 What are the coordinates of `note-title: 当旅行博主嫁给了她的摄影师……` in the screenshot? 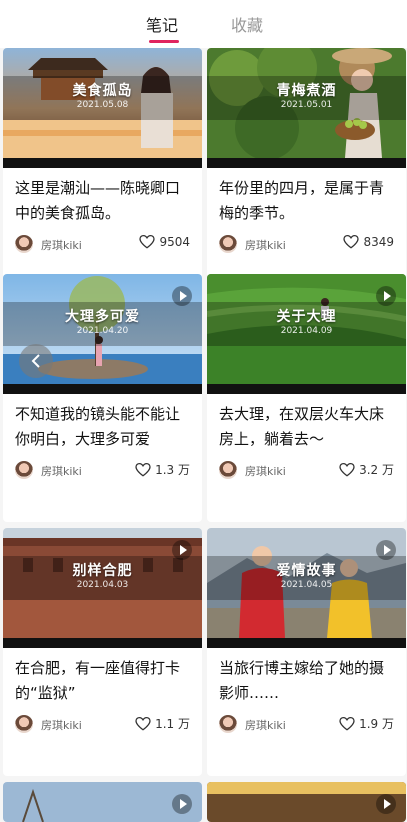 It's located at (302, 680).